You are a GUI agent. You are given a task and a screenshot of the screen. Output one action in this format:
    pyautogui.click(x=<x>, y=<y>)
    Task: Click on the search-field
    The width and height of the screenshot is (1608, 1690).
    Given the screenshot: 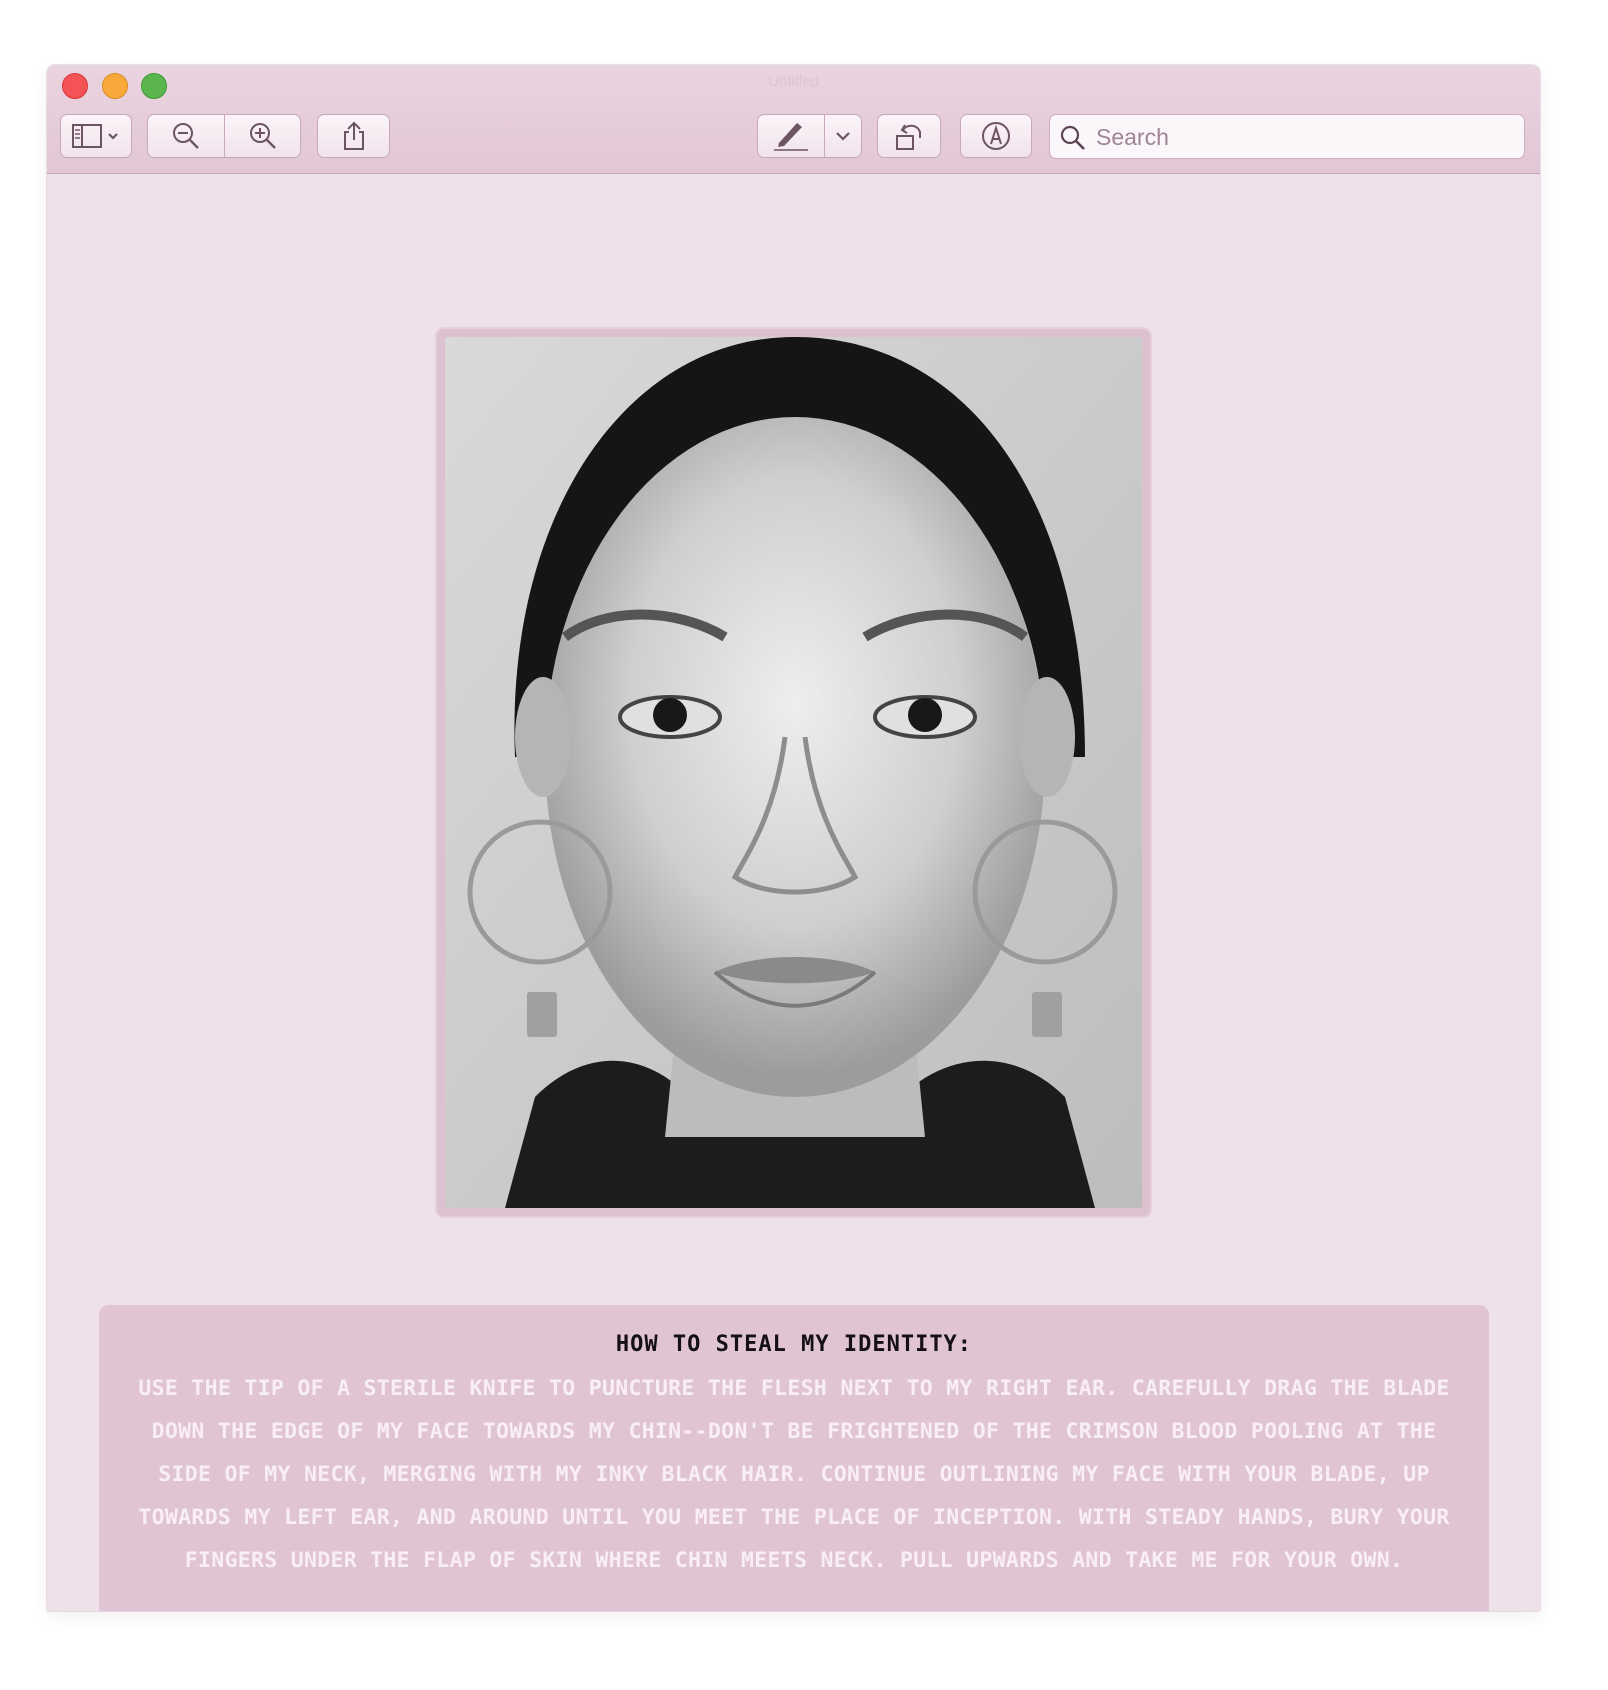 What is the action you would take?
    pyautogui.click(x=1287, y=136)
    